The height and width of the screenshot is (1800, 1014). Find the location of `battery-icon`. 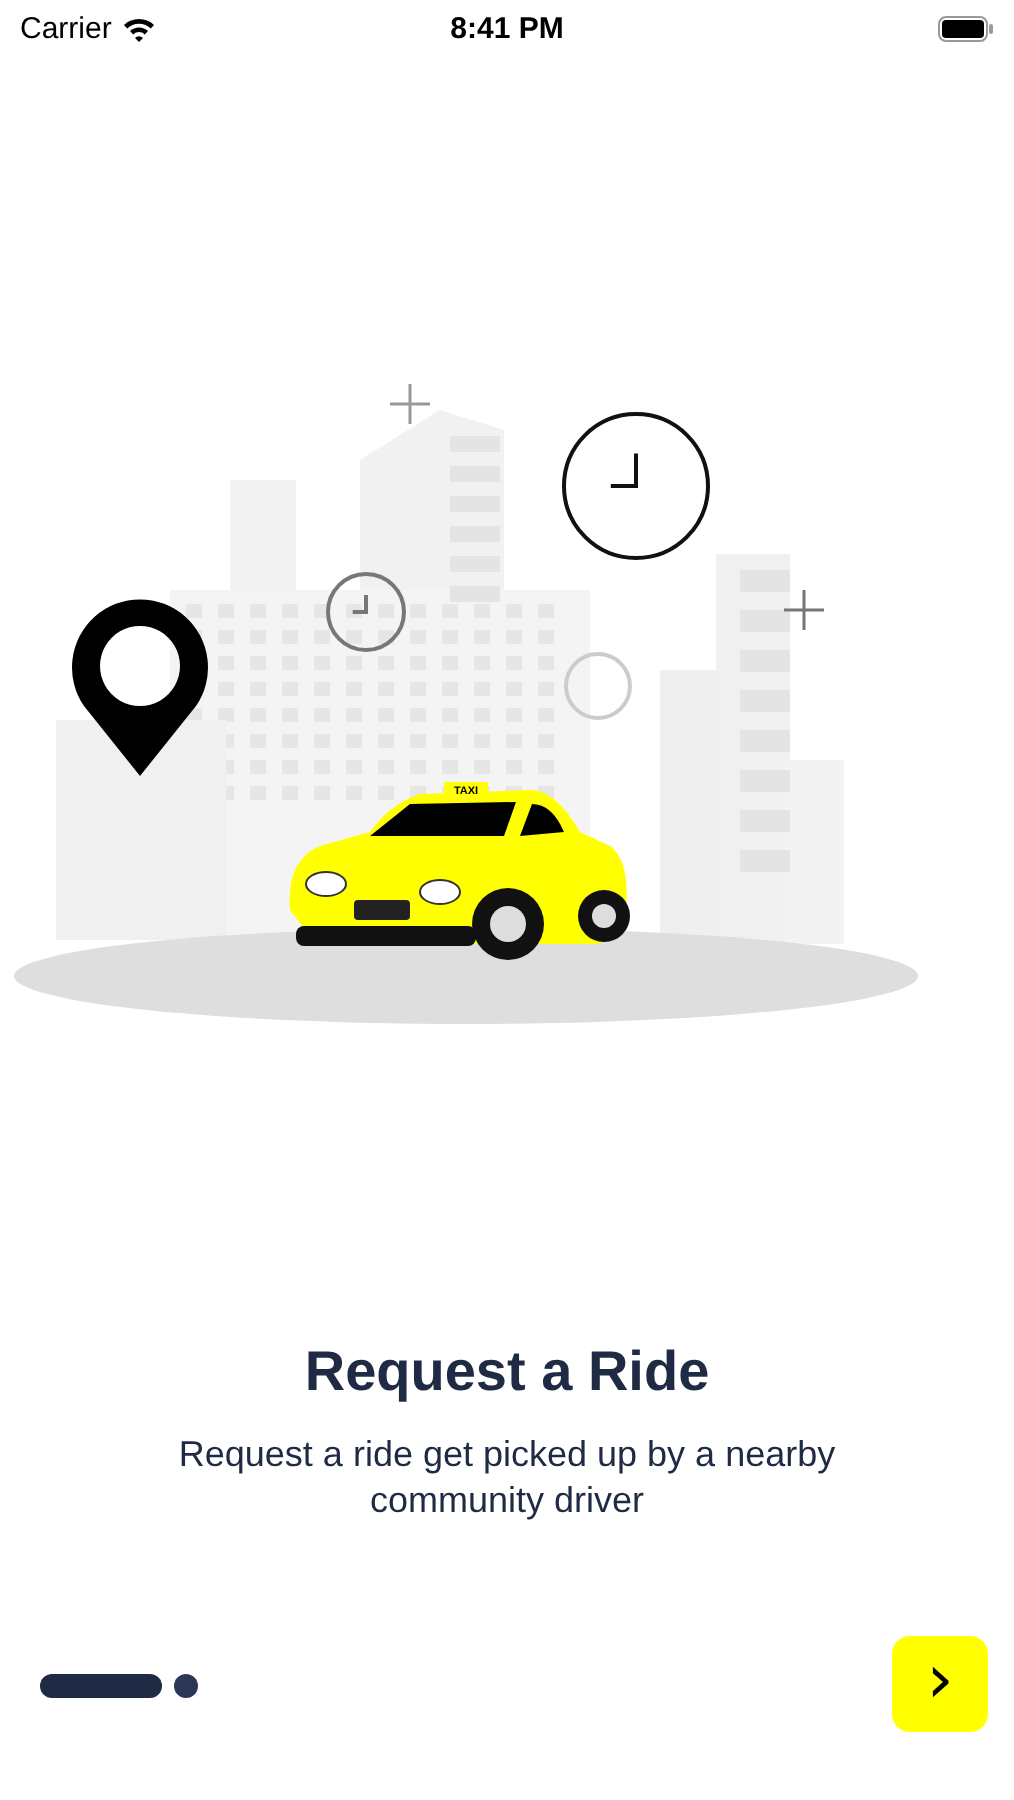

battery-icon is located at coordinates (965, 28).